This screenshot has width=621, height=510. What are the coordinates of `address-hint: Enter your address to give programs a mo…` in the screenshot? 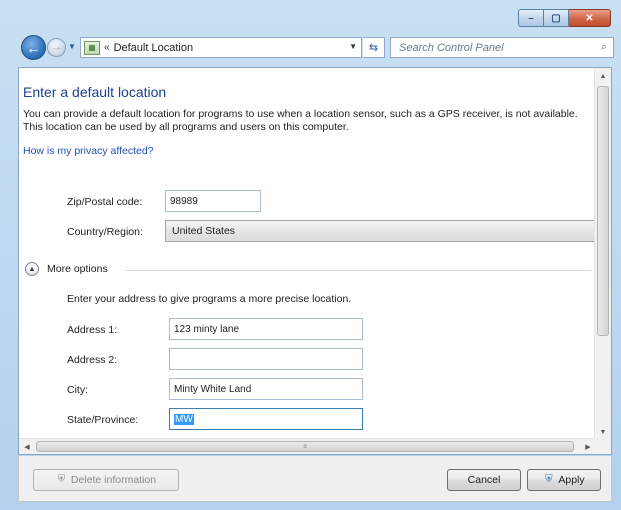 It's located at (209, 299).